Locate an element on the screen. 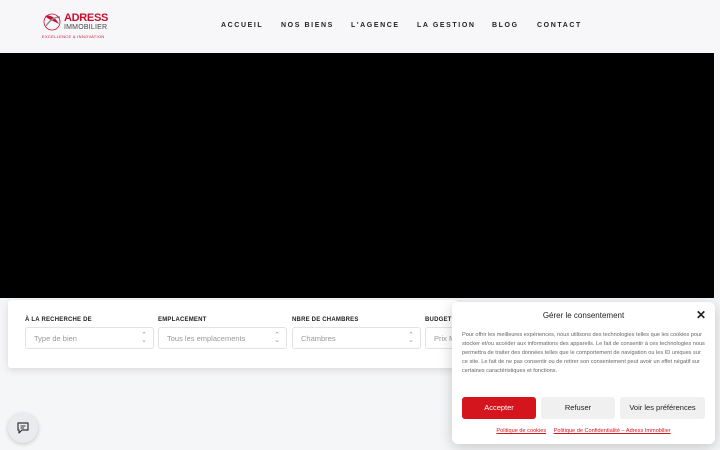 Image resolution: width=720 pixels, height=450 pixels. chambres-select-value: Chambres is located at coordinates (318, 338).